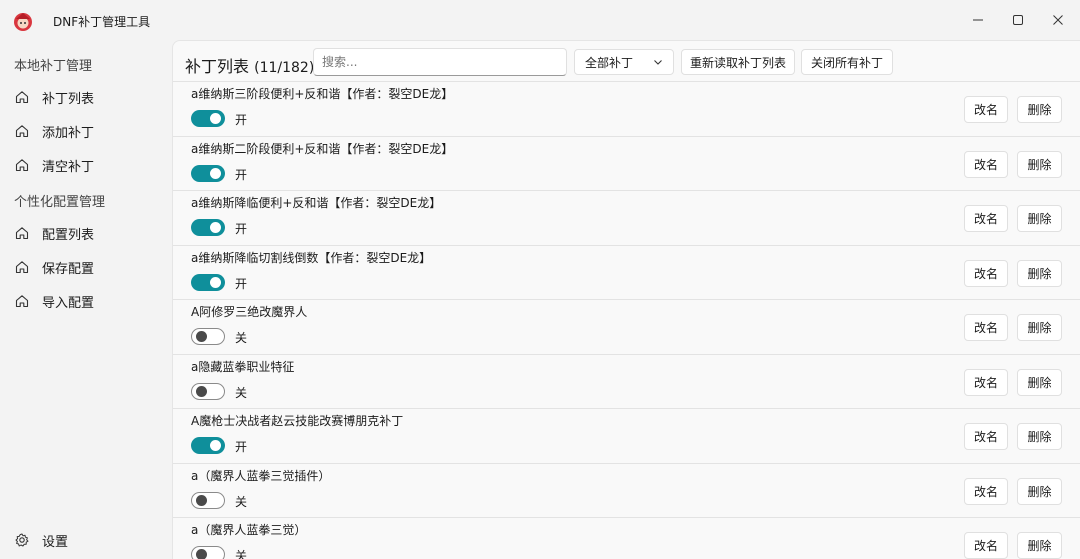  Describe the element at coordinates (626, 271) in the screenshot. I see `patch-row: a维纳斯降临切割线倒数【作者：裂空DE龙】 开 改名 删除` at that location.